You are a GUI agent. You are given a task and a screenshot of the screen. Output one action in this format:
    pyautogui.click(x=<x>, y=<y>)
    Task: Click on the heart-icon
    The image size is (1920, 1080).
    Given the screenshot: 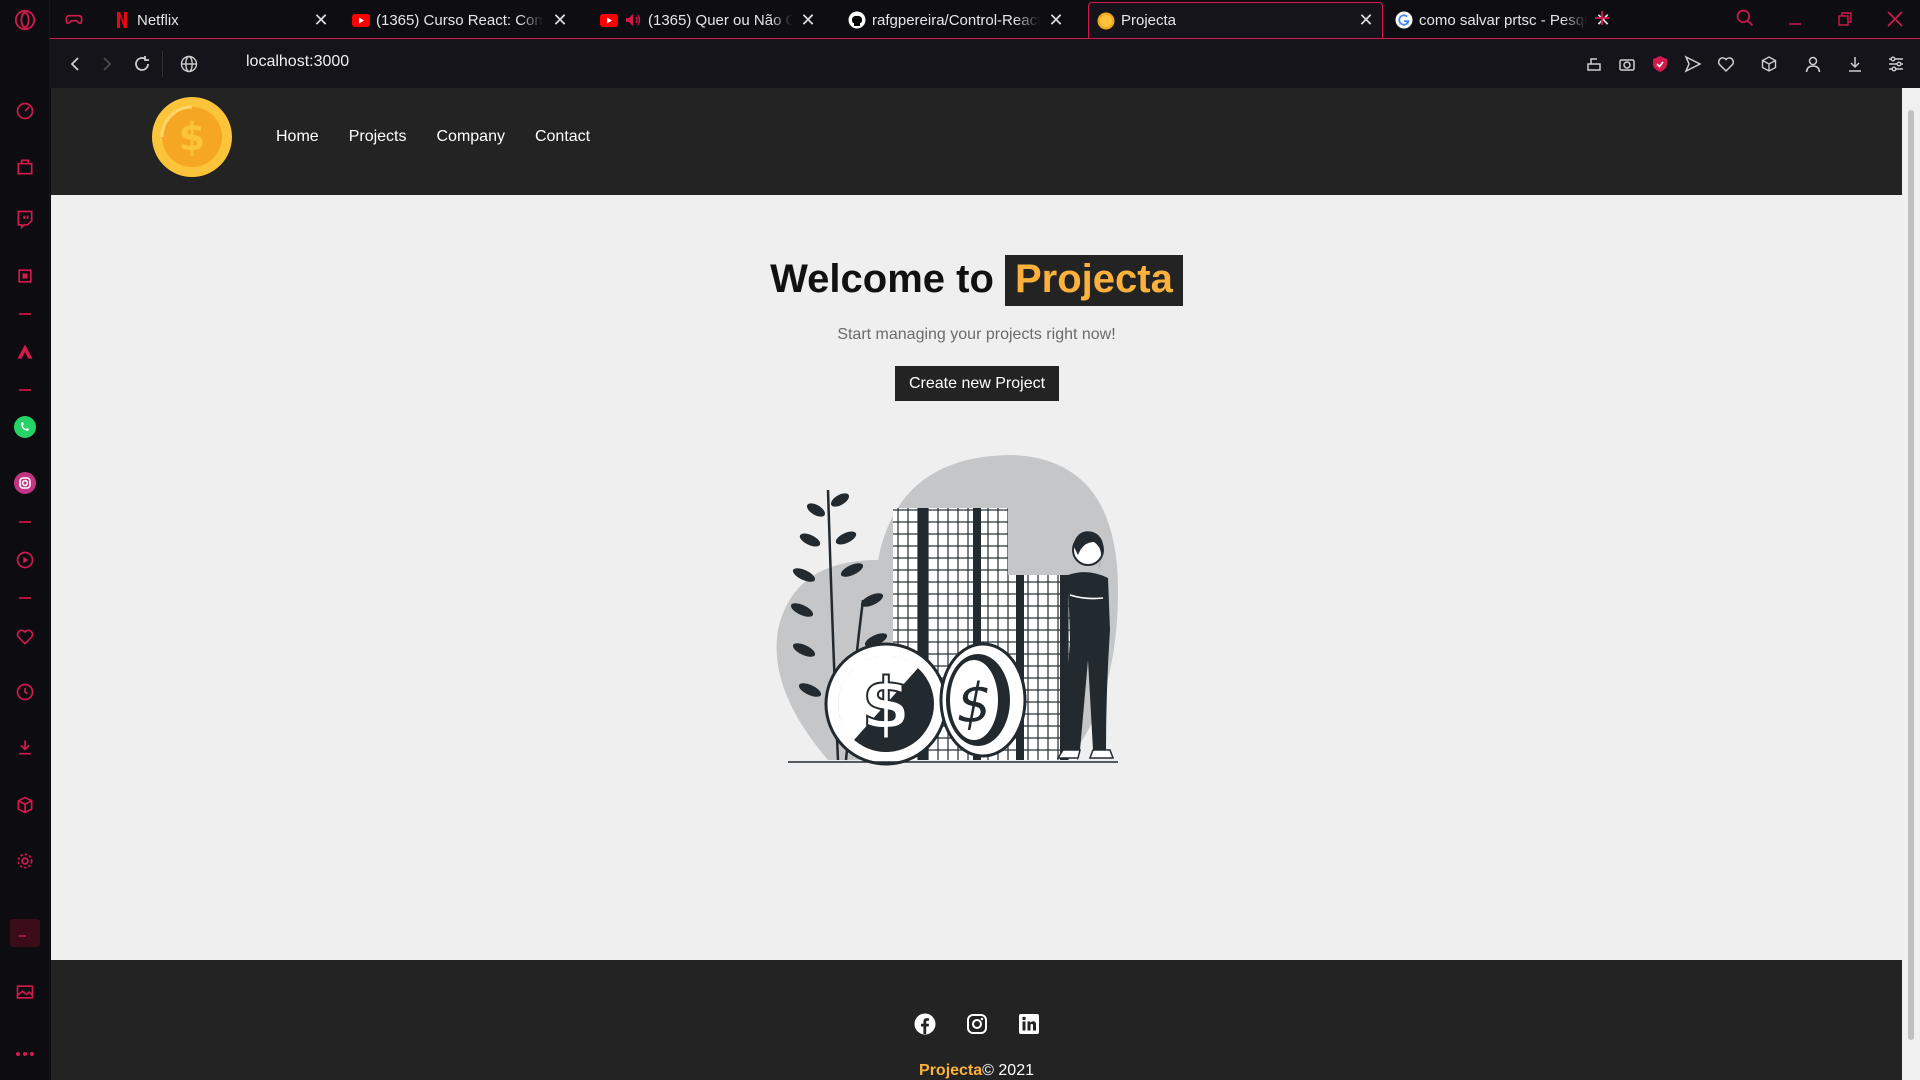 What is the action you would take?
    pyautogui.click(x=25, y=637)
    